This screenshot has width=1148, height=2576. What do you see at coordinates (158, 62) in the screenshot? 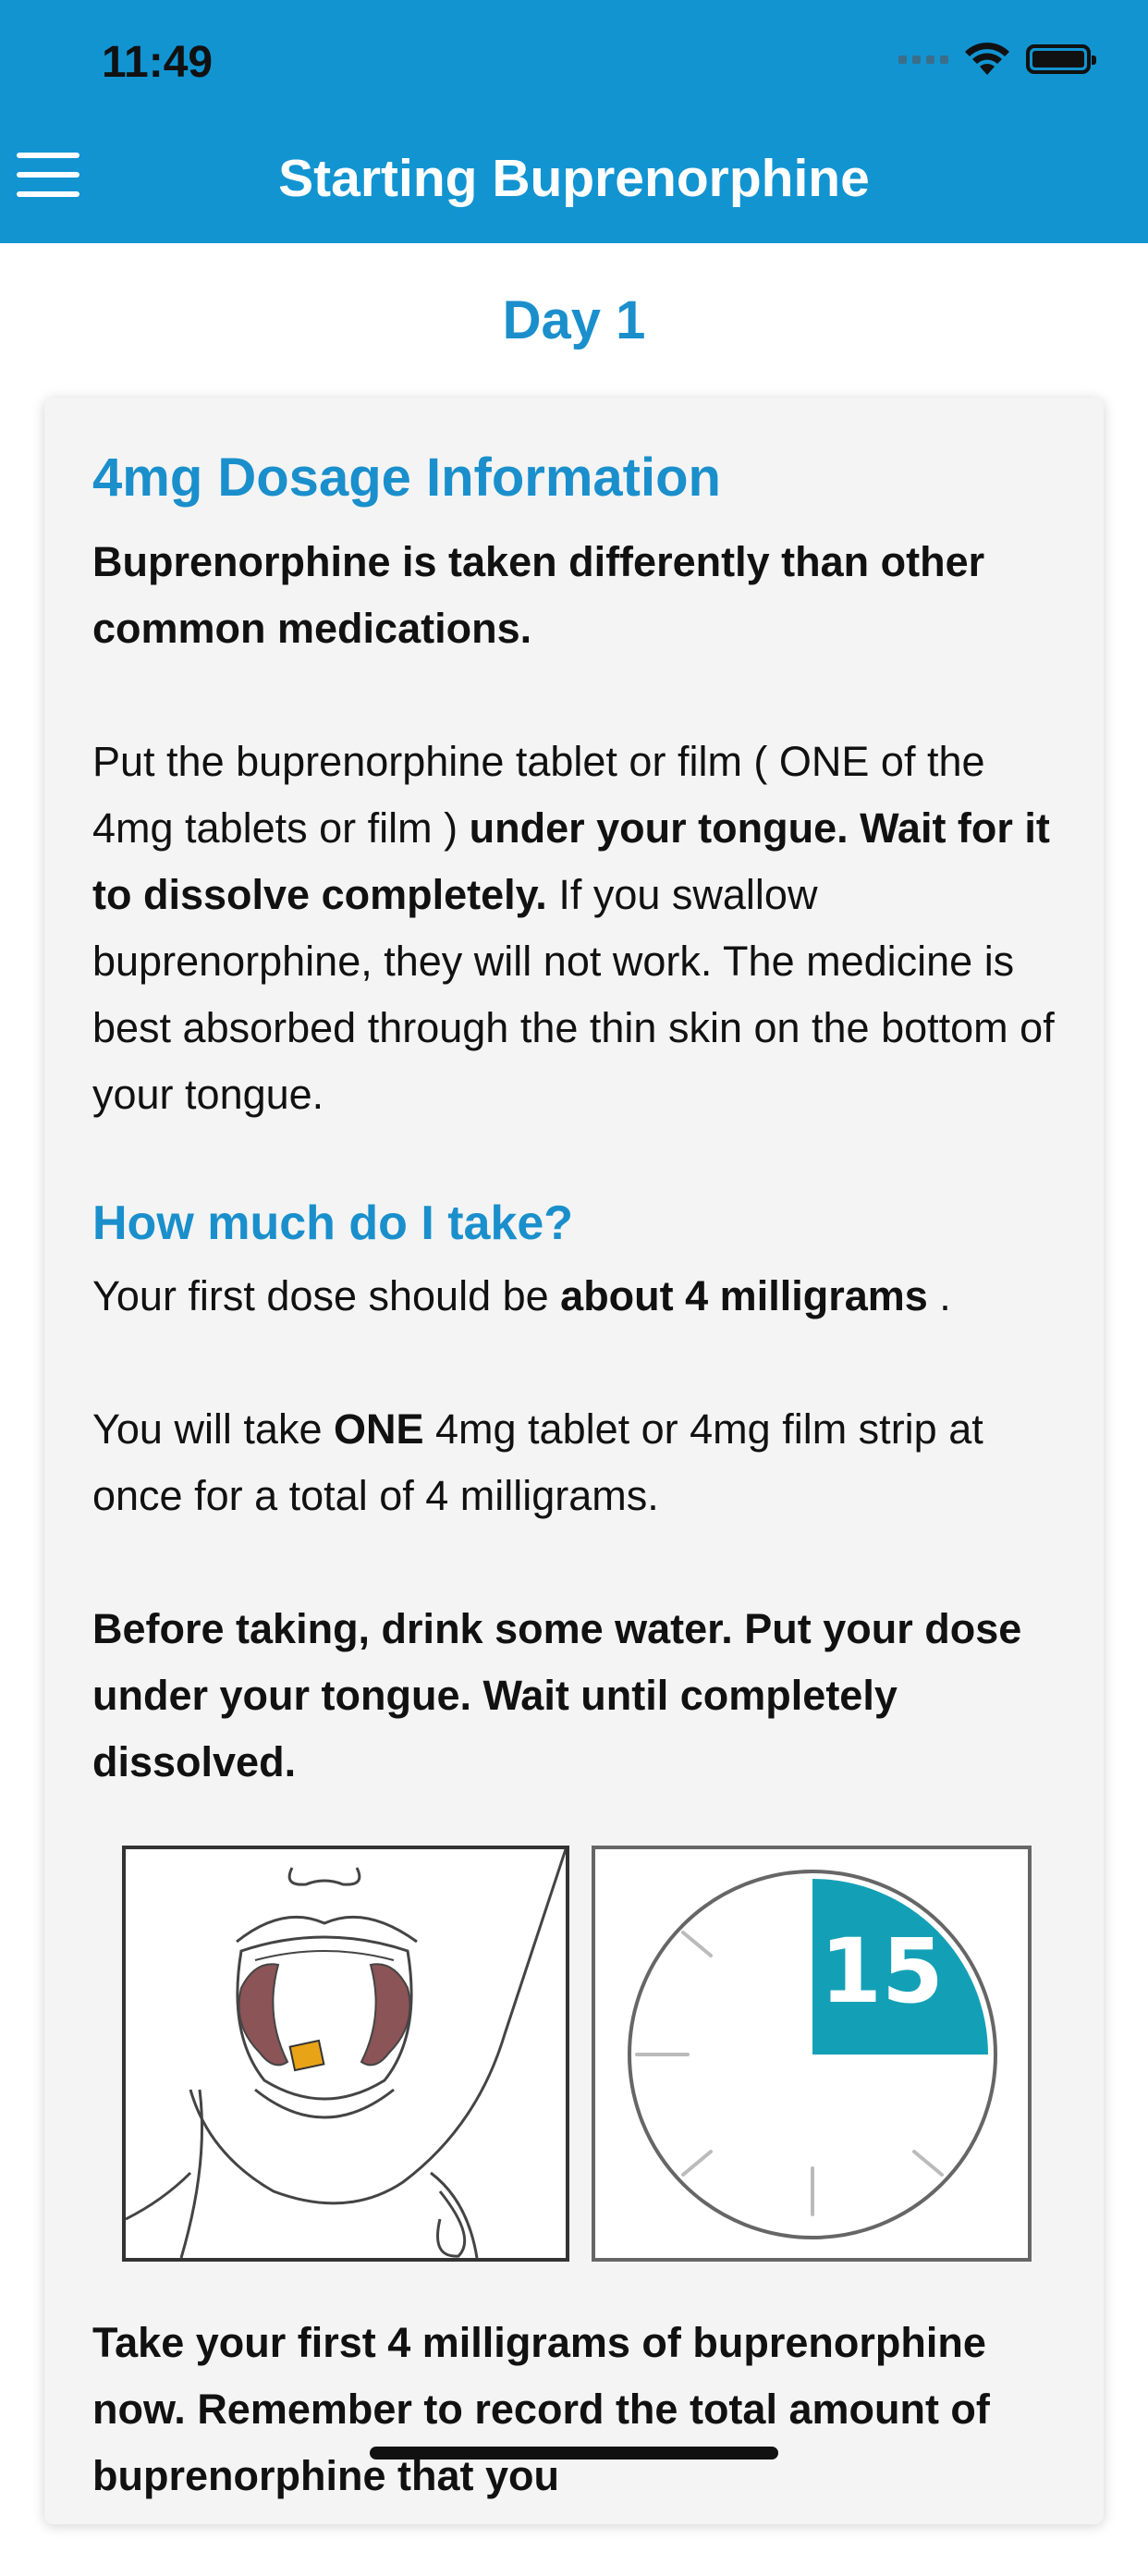
I see `status-time: 11:49` at bounding box center [158, 62].